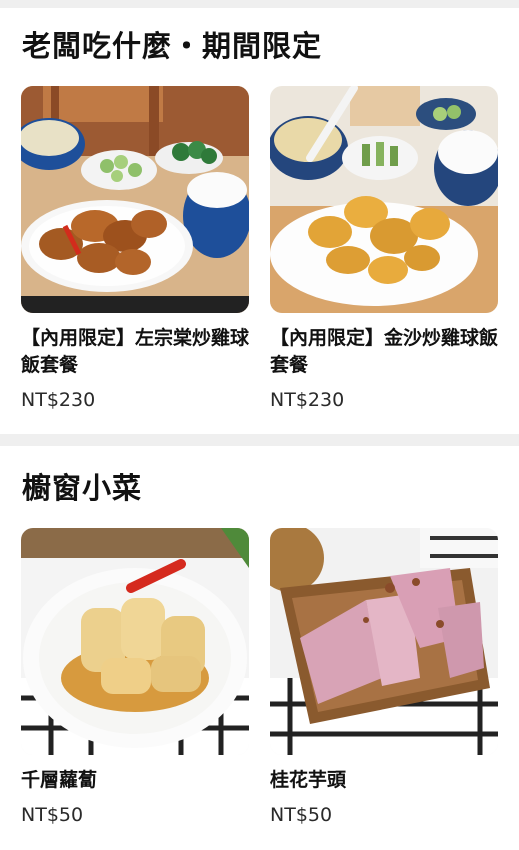 This screenshot has width=519, height=850. Describe the element at coordinates (135, 641) in the screenshot. I see `layered-radish-photo` at that location.